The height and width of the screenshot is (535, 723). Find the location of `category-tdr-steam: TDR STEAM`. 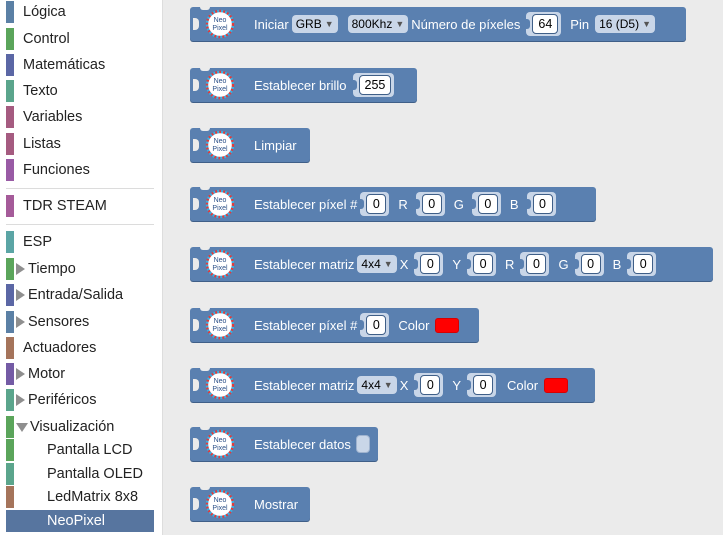

category-tdr-steam: TDR STEAM is located at coordinates (80, 206).